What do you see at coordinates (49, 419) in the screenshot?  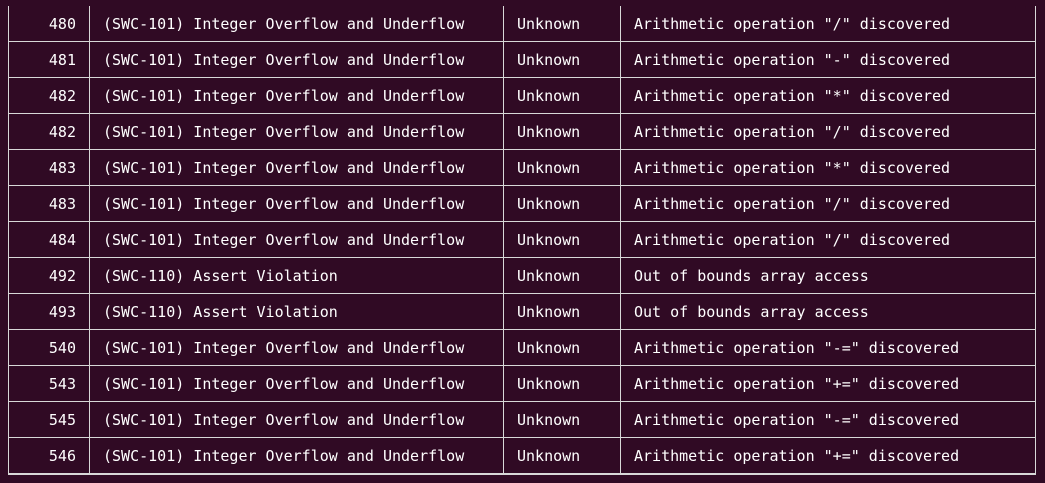 I see `line-number-cell: 545` at bounding box center [49, 419].